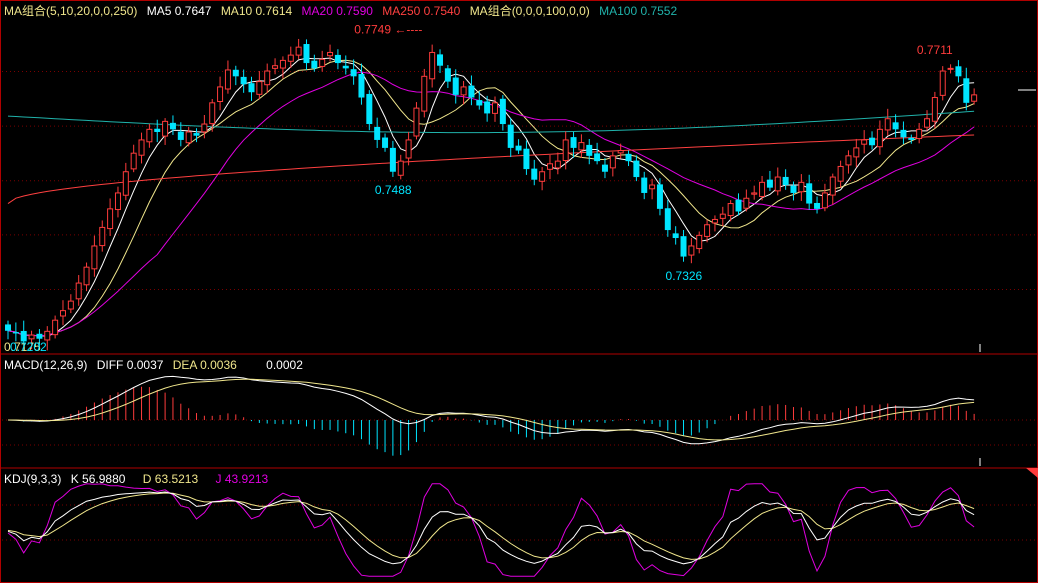 This screenshot has width=1038, height=583. Describe the element at coordinates (28, 347) in the screenshot. I see `price-label: 0.7202` at that location.